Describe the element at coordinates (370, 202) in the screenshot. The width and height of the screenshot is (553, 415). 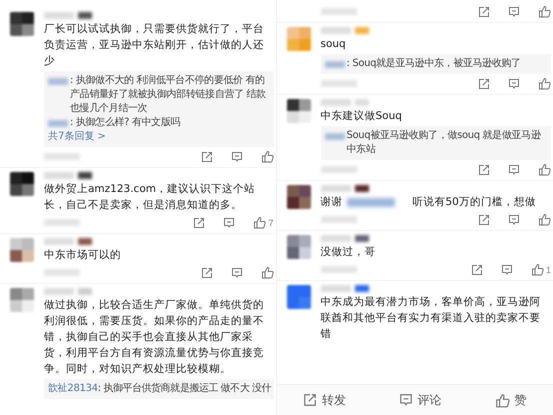
I see `blurred-mention` at that location.